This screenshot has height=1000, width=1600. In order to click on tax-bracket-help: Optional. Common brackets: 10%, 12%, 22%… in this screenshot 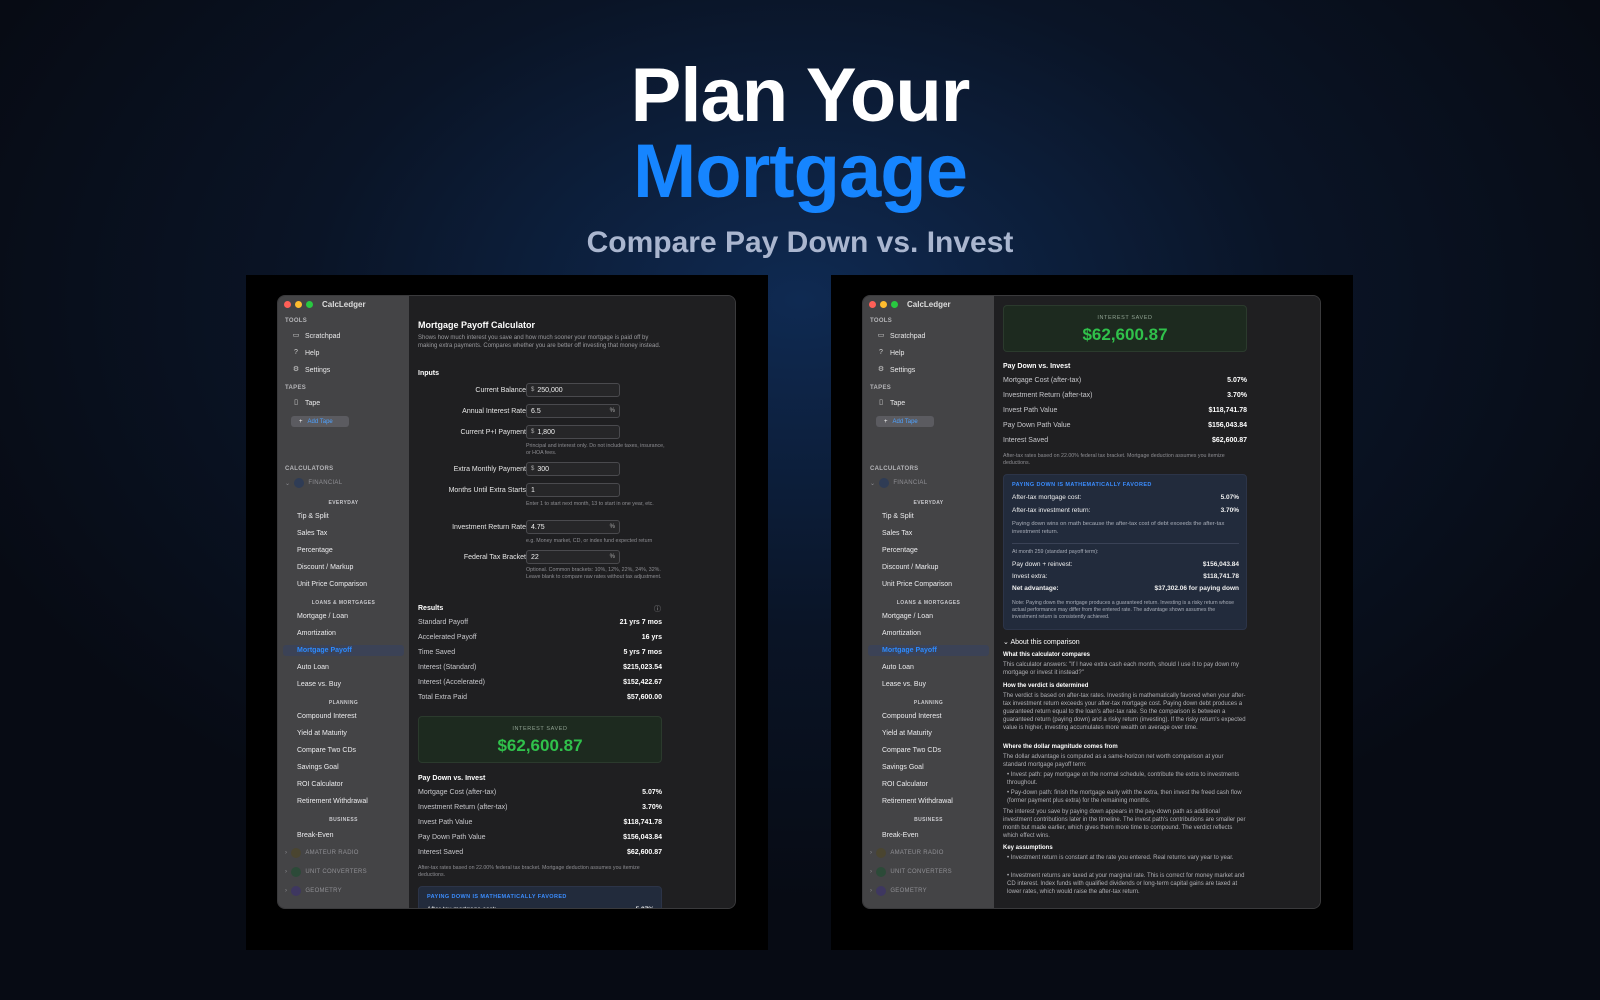, I will do `click(594, 574)`.